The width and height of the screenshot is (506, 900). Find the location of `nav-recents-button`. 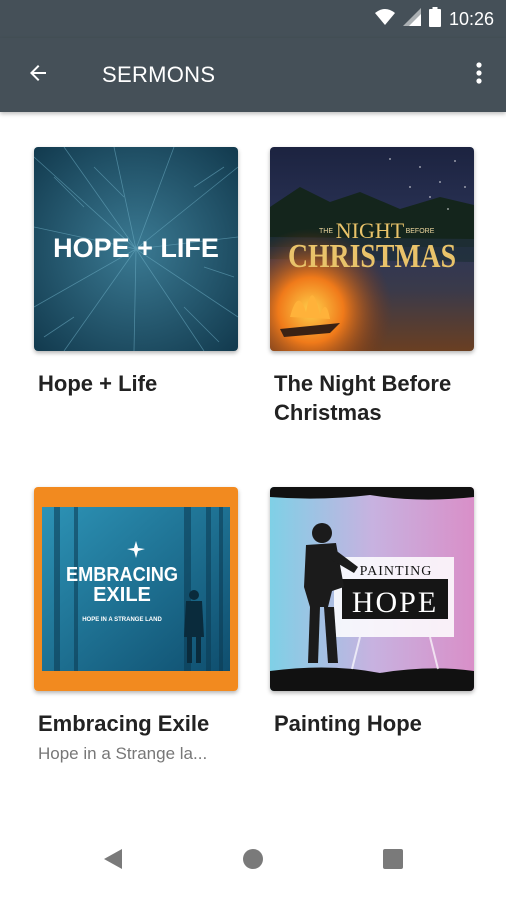

nav-recents-button is located at coordinates (393, 861).